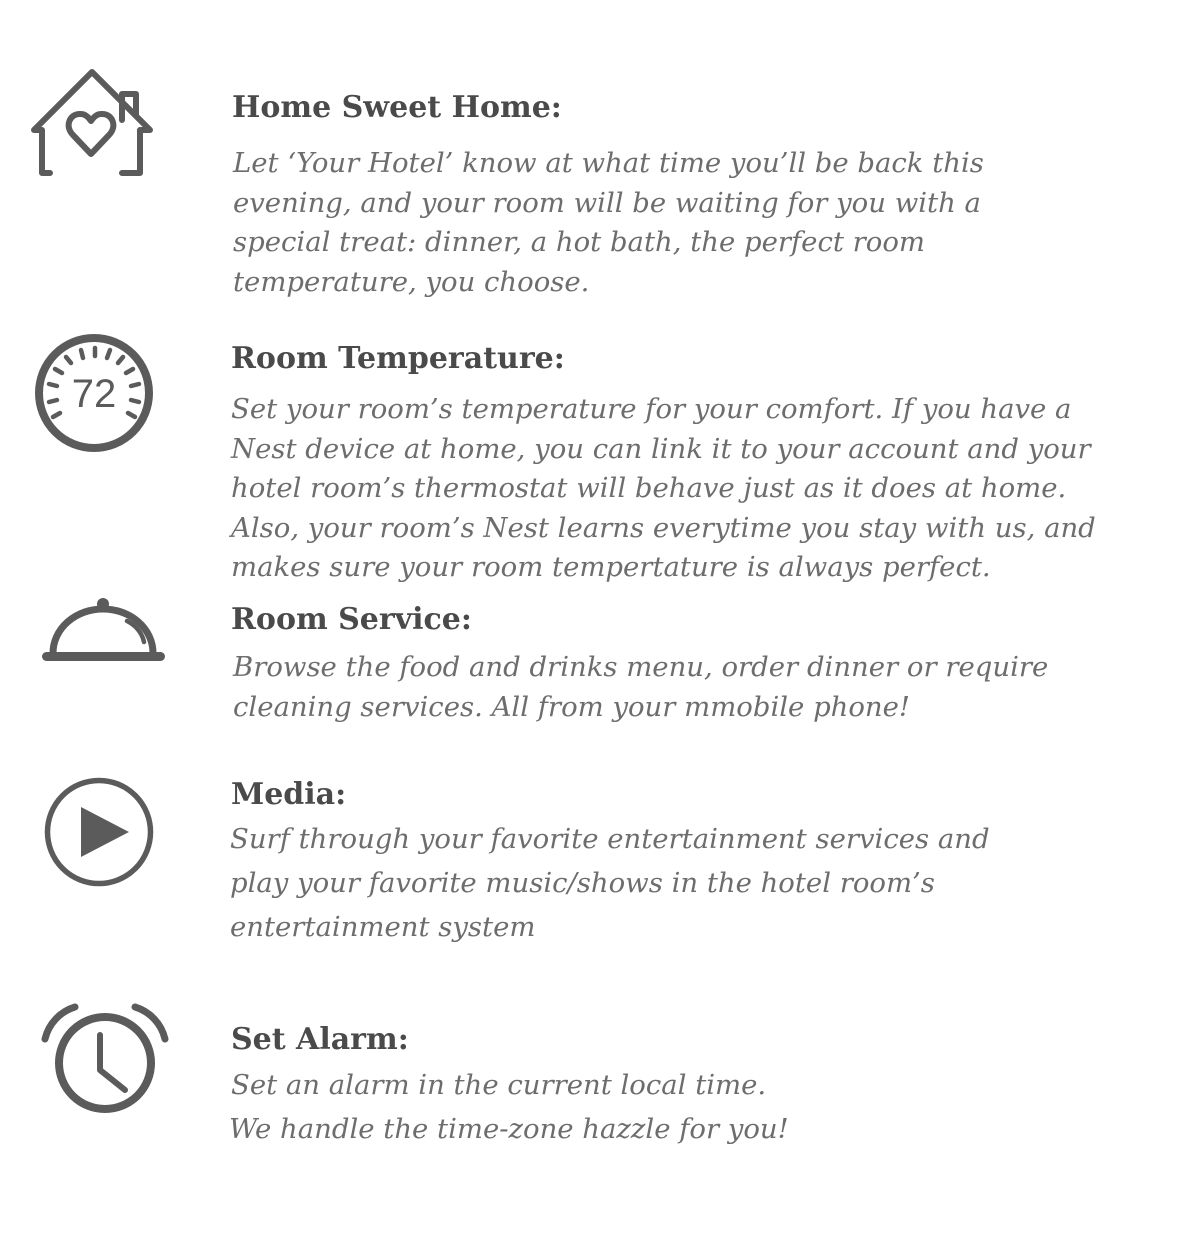 This screenshot has height=1236, width=1198. What do you see at coordinates (509, 1129) in the screenshot?
I see `description-line: We handle the time-zone hazzle for you!` at bounding box center [509, 1129].